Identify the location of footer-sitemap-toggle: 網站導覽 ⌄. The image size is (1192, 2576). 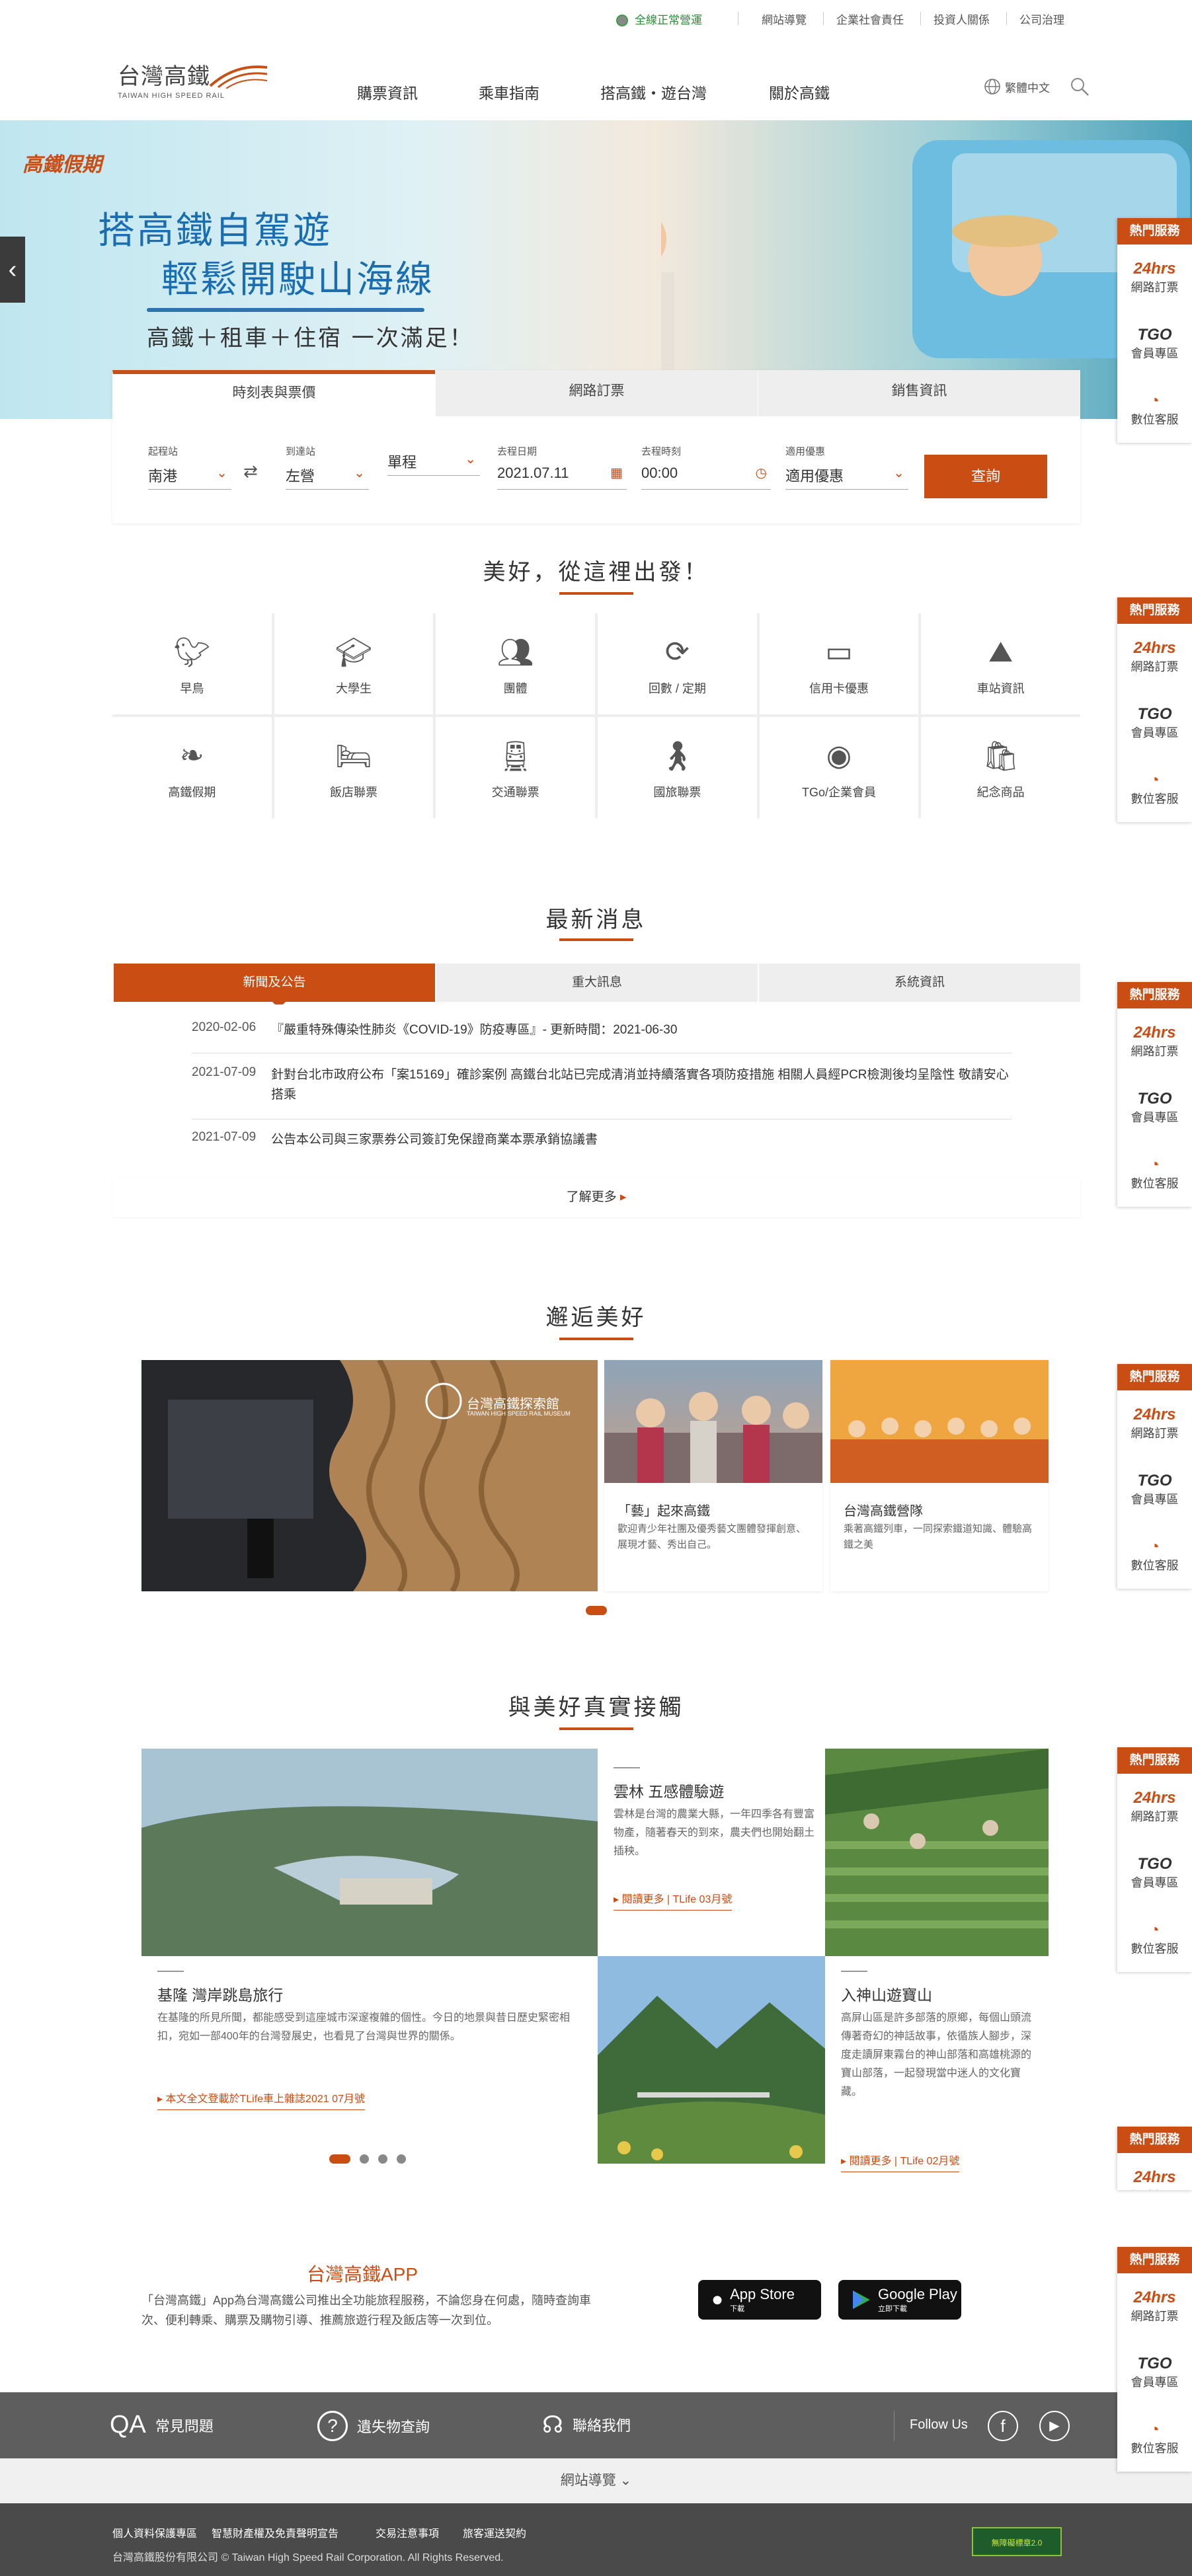
(596, 2480).